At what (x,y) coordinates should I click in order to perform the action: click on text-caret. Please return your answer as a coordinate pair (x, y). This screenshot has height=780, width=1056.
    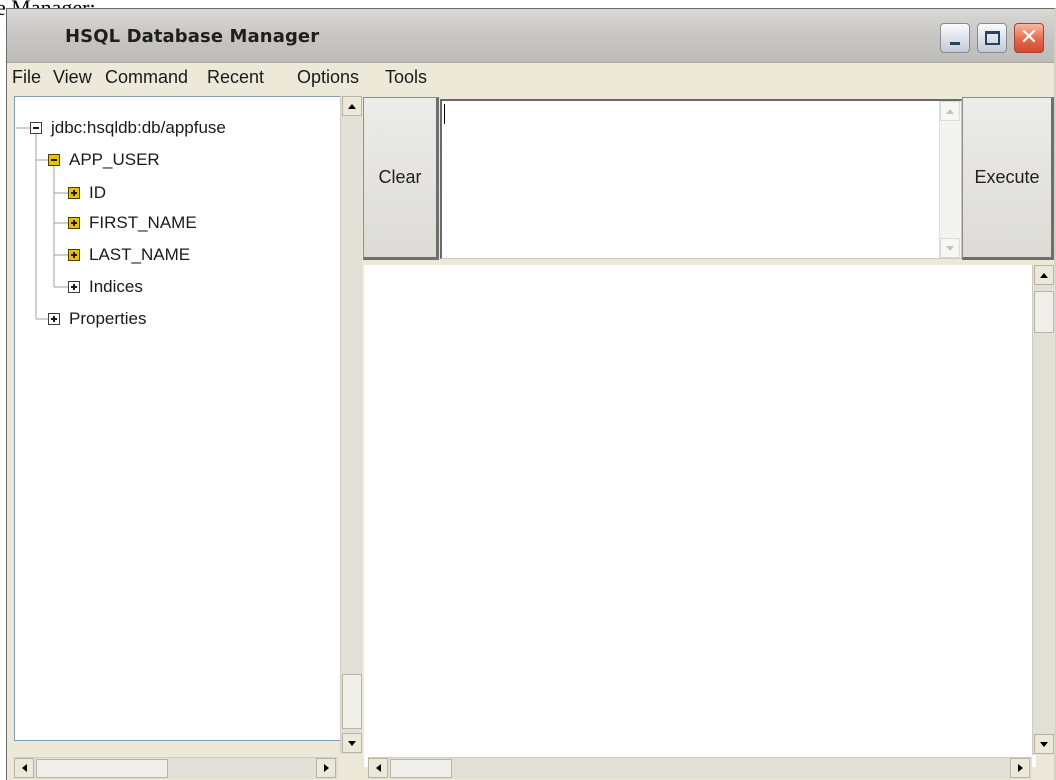
    Looking at the image, I should click on (444, 114).